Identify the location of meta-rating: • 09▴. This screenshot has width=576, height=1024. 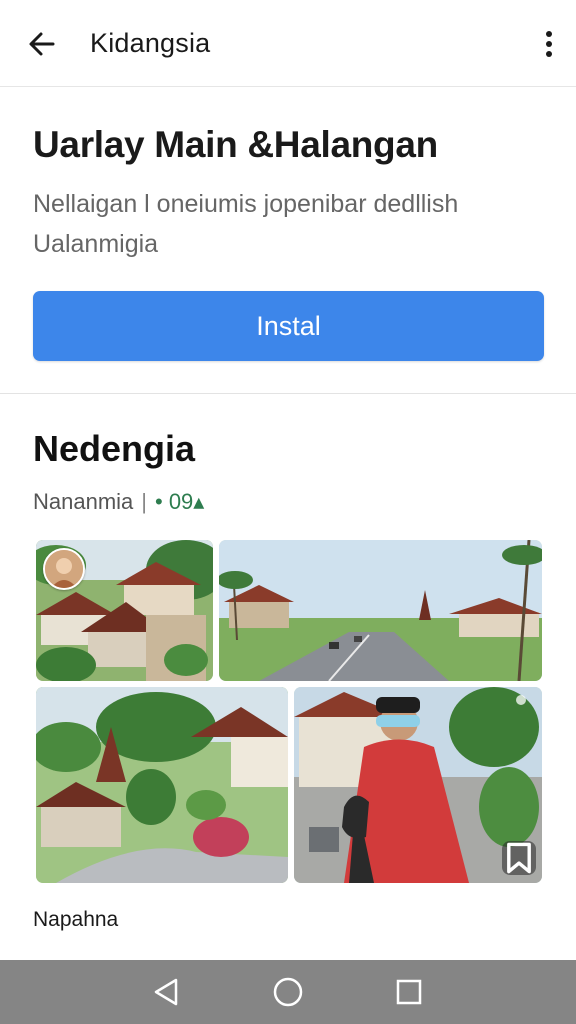
(180, 501).